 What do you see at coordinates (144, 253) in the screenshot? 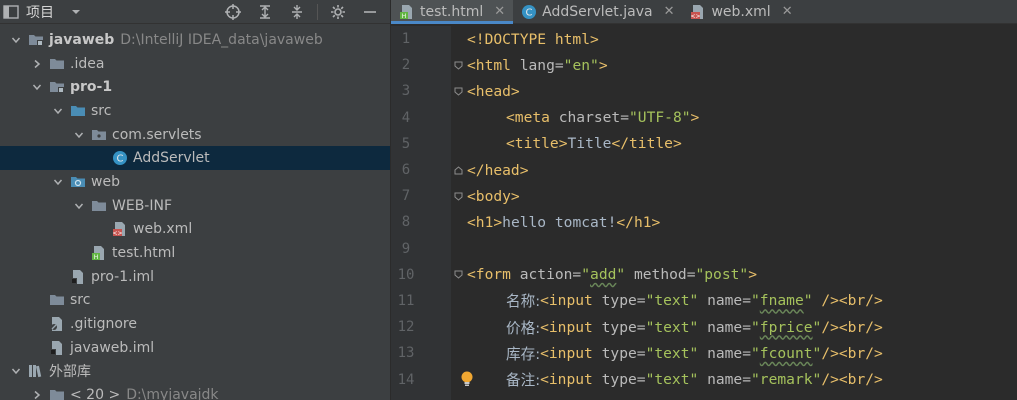
I see `tree-item-label: test.html` at bounding box center [144, 253].